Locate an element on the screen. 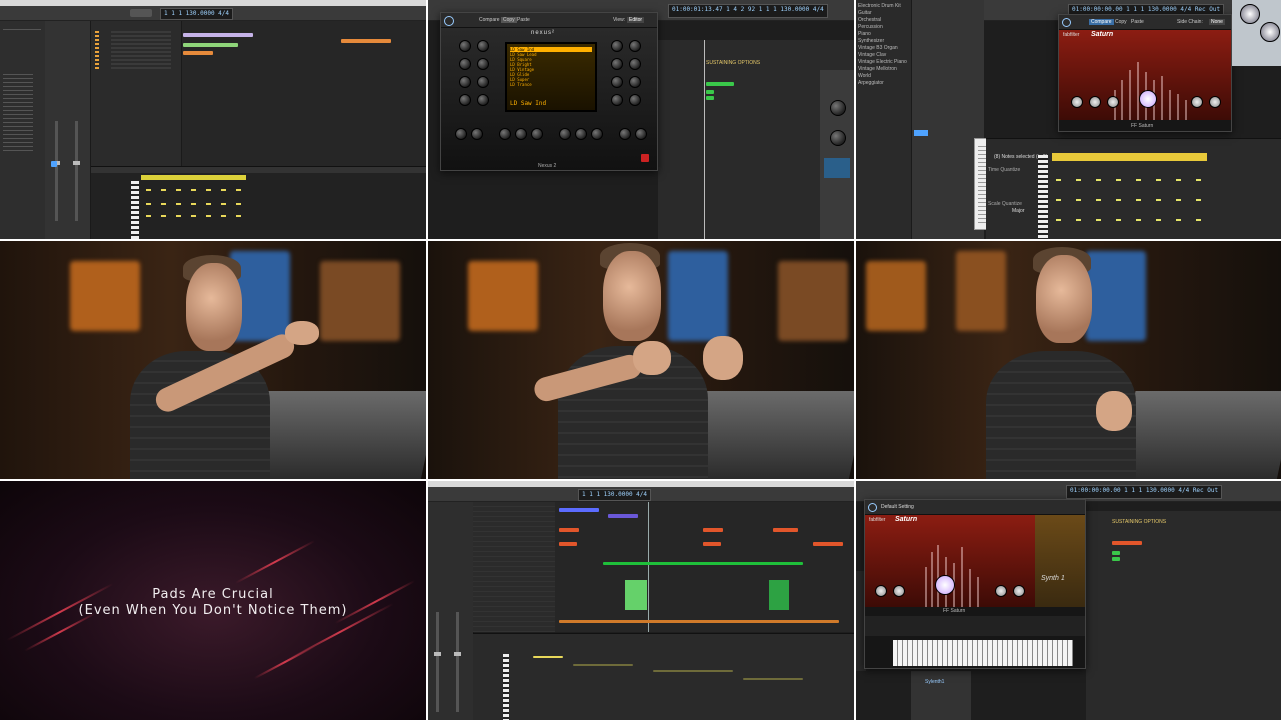  browser-item: Orchestral is located at coordinates (869, 20).